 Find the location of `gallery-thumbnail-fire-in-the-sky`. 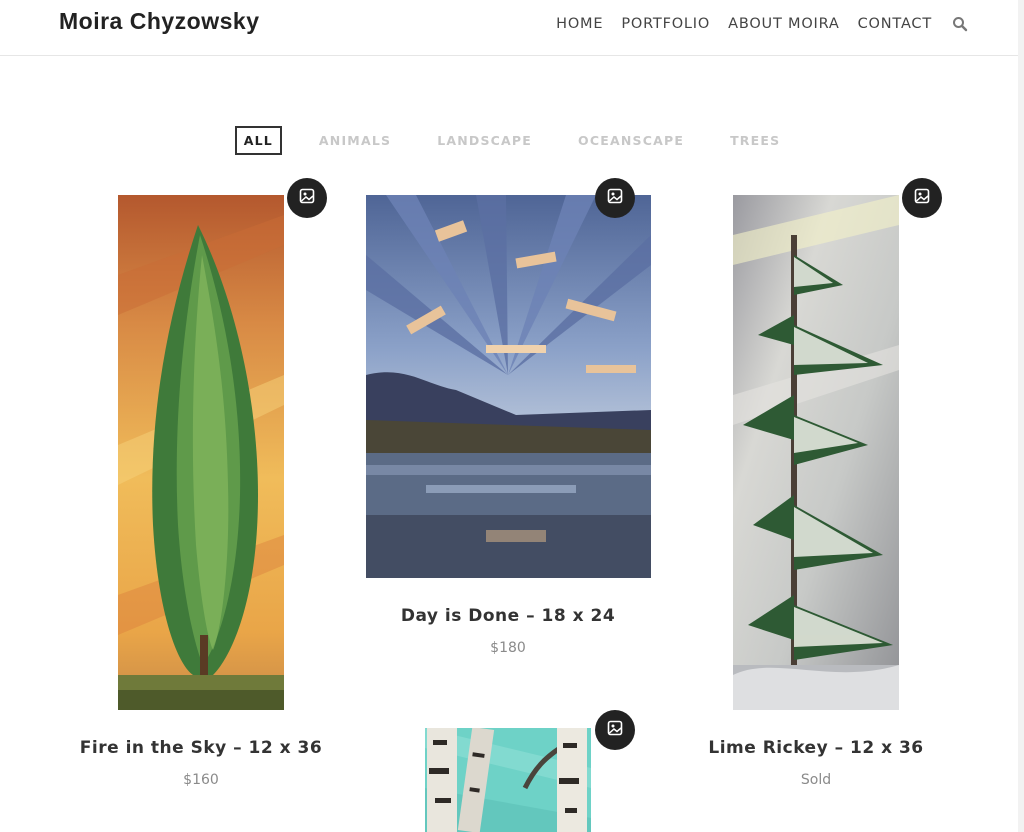

gallery-thumbnail-fire-in-the-sky is located at coordinates (201, 452).